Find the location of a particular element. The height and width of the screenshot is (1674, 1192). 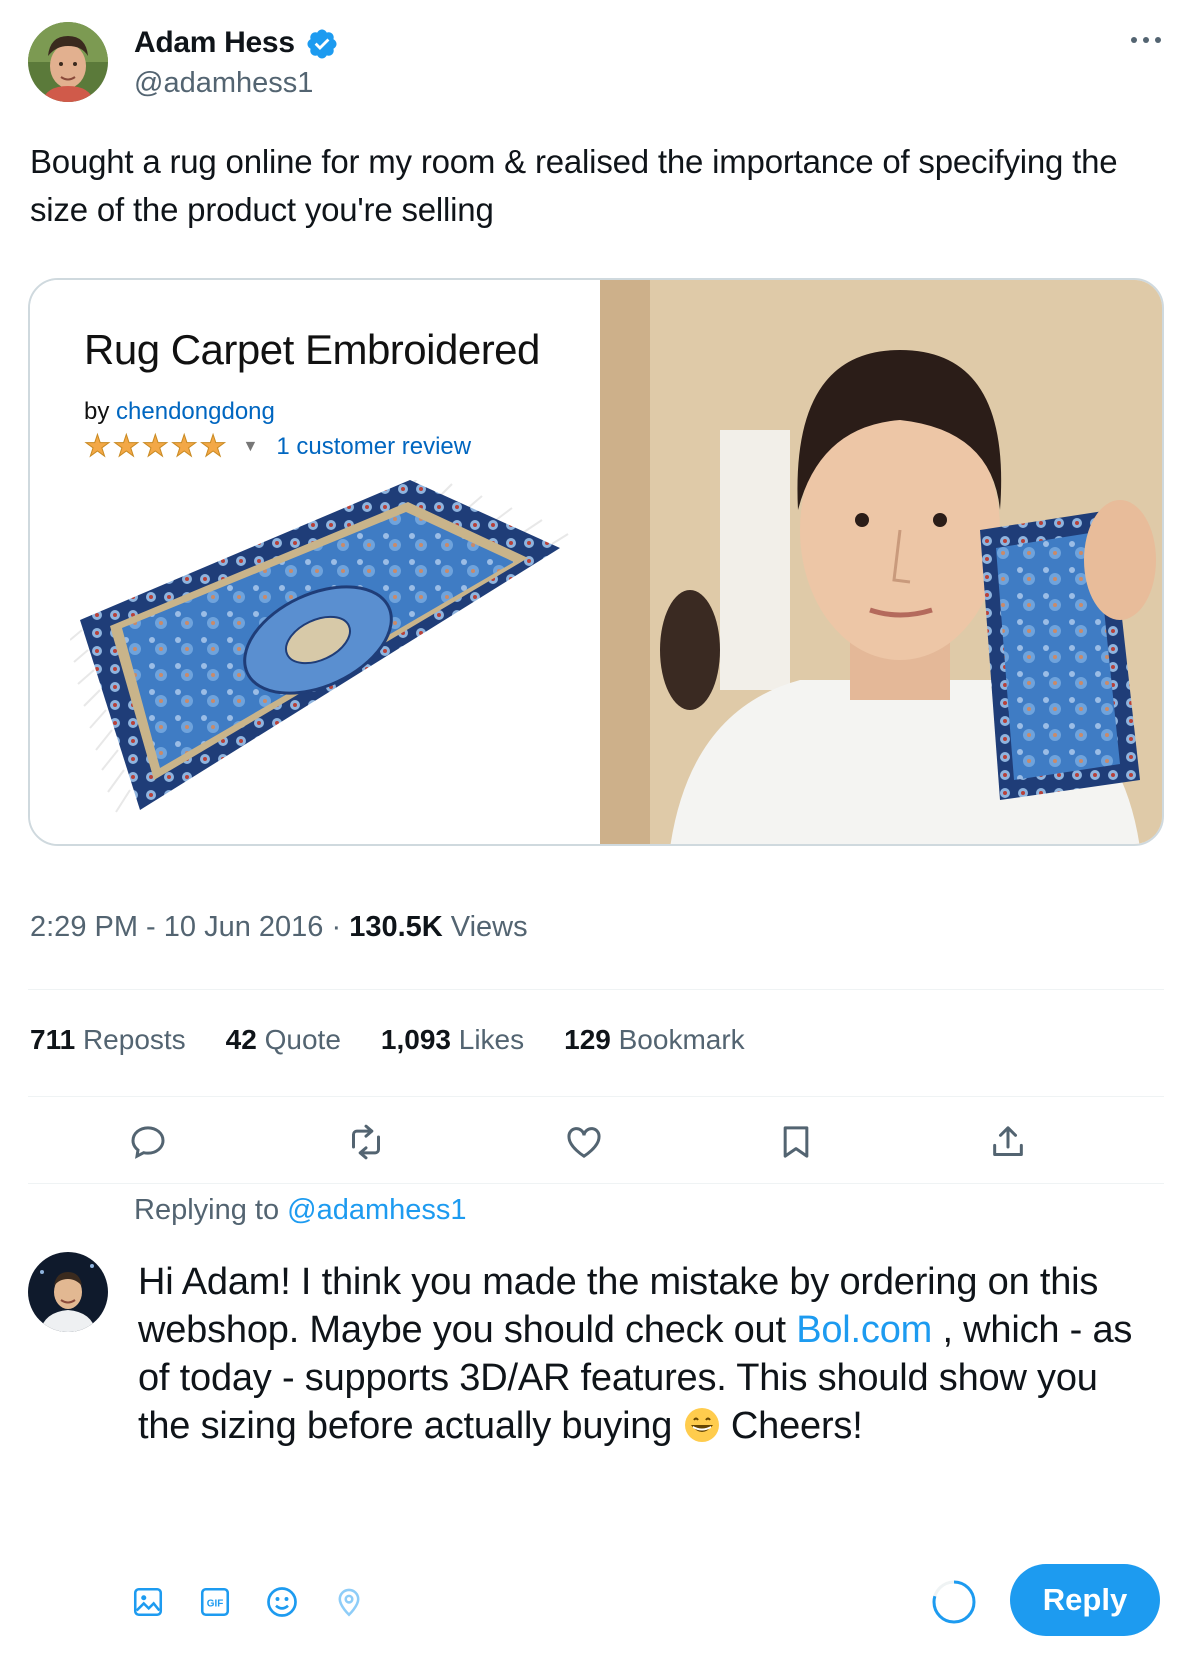

reposts-stat: 711 Reposts is located at coordinates (108, 1040).